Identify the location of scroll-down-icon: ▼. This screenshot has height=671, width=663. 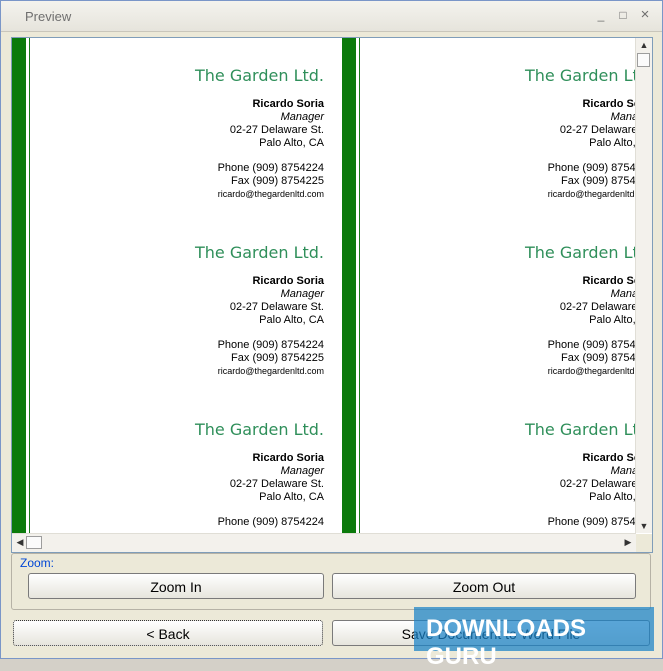
(644, 526).